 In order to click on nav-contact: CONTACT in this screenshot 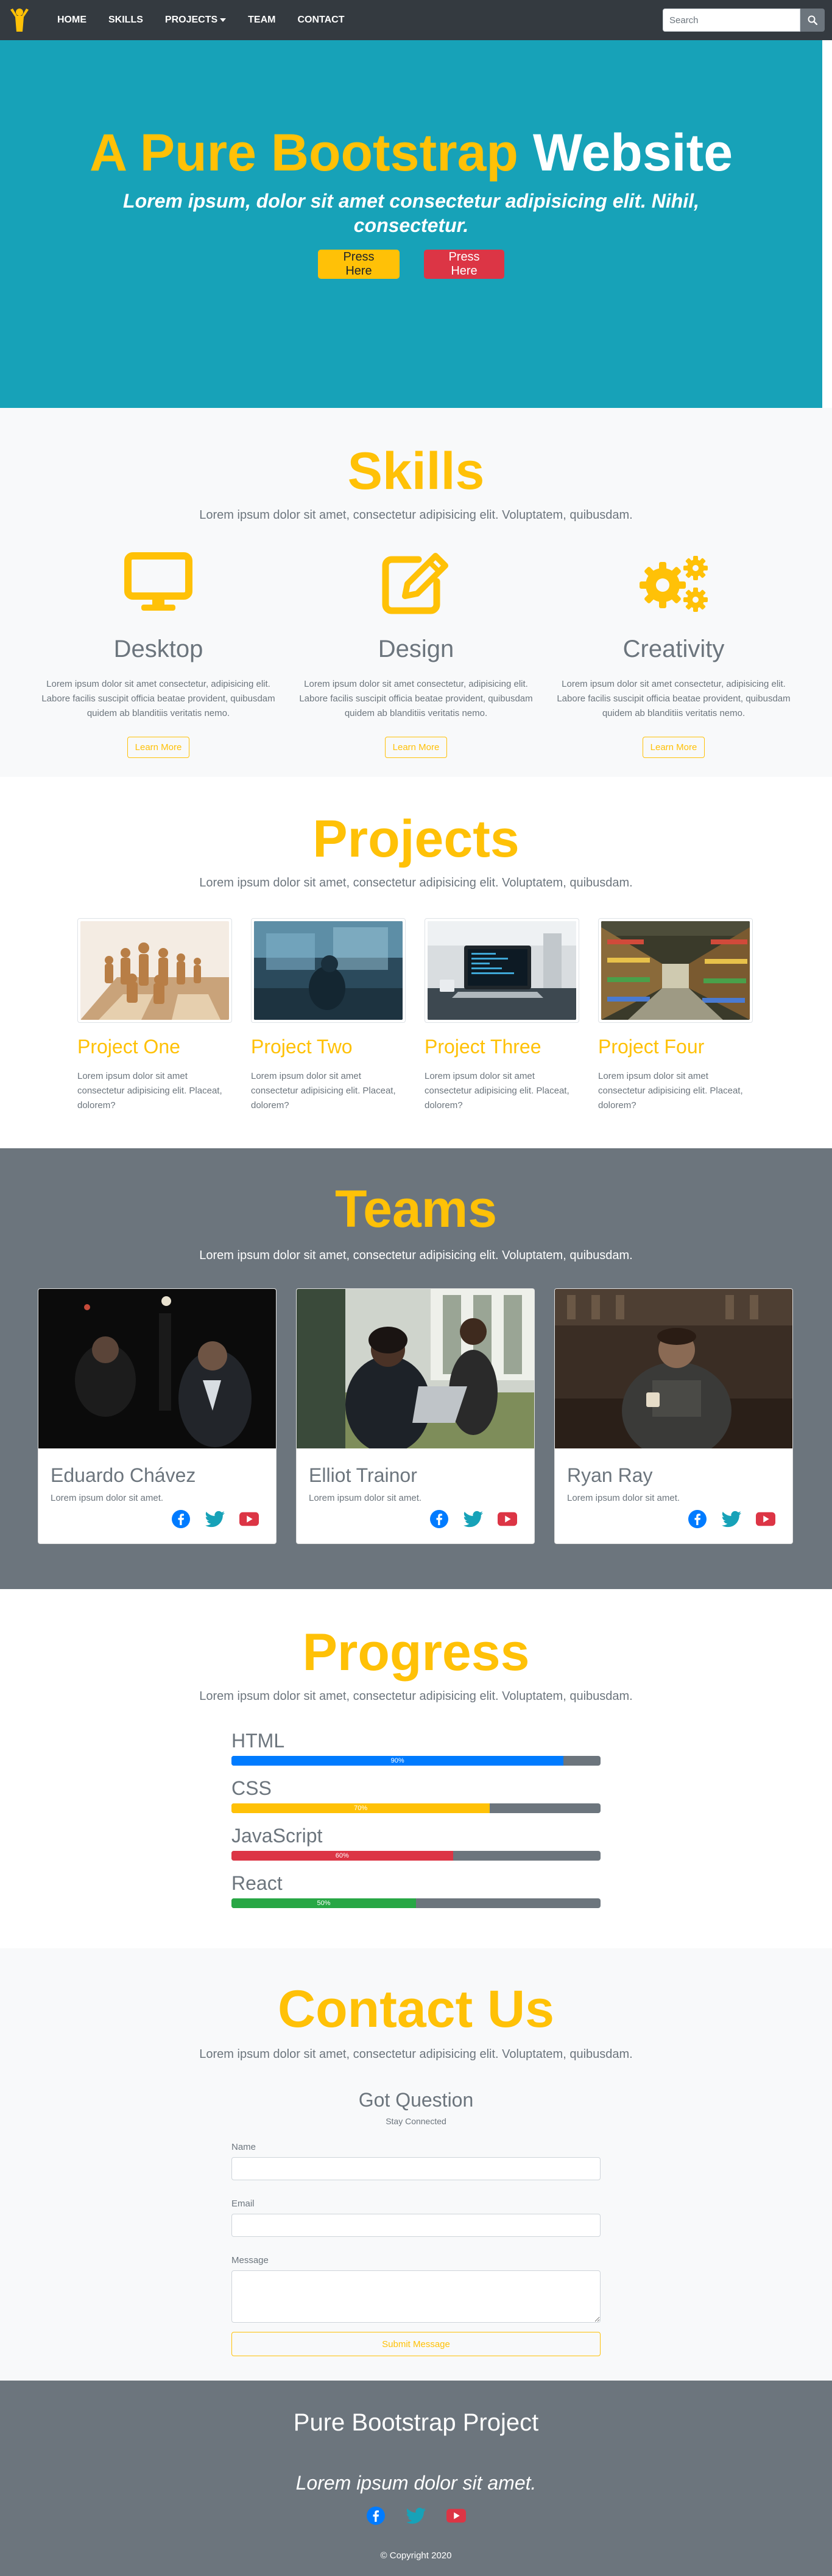, I will do `click(320, 20)`.